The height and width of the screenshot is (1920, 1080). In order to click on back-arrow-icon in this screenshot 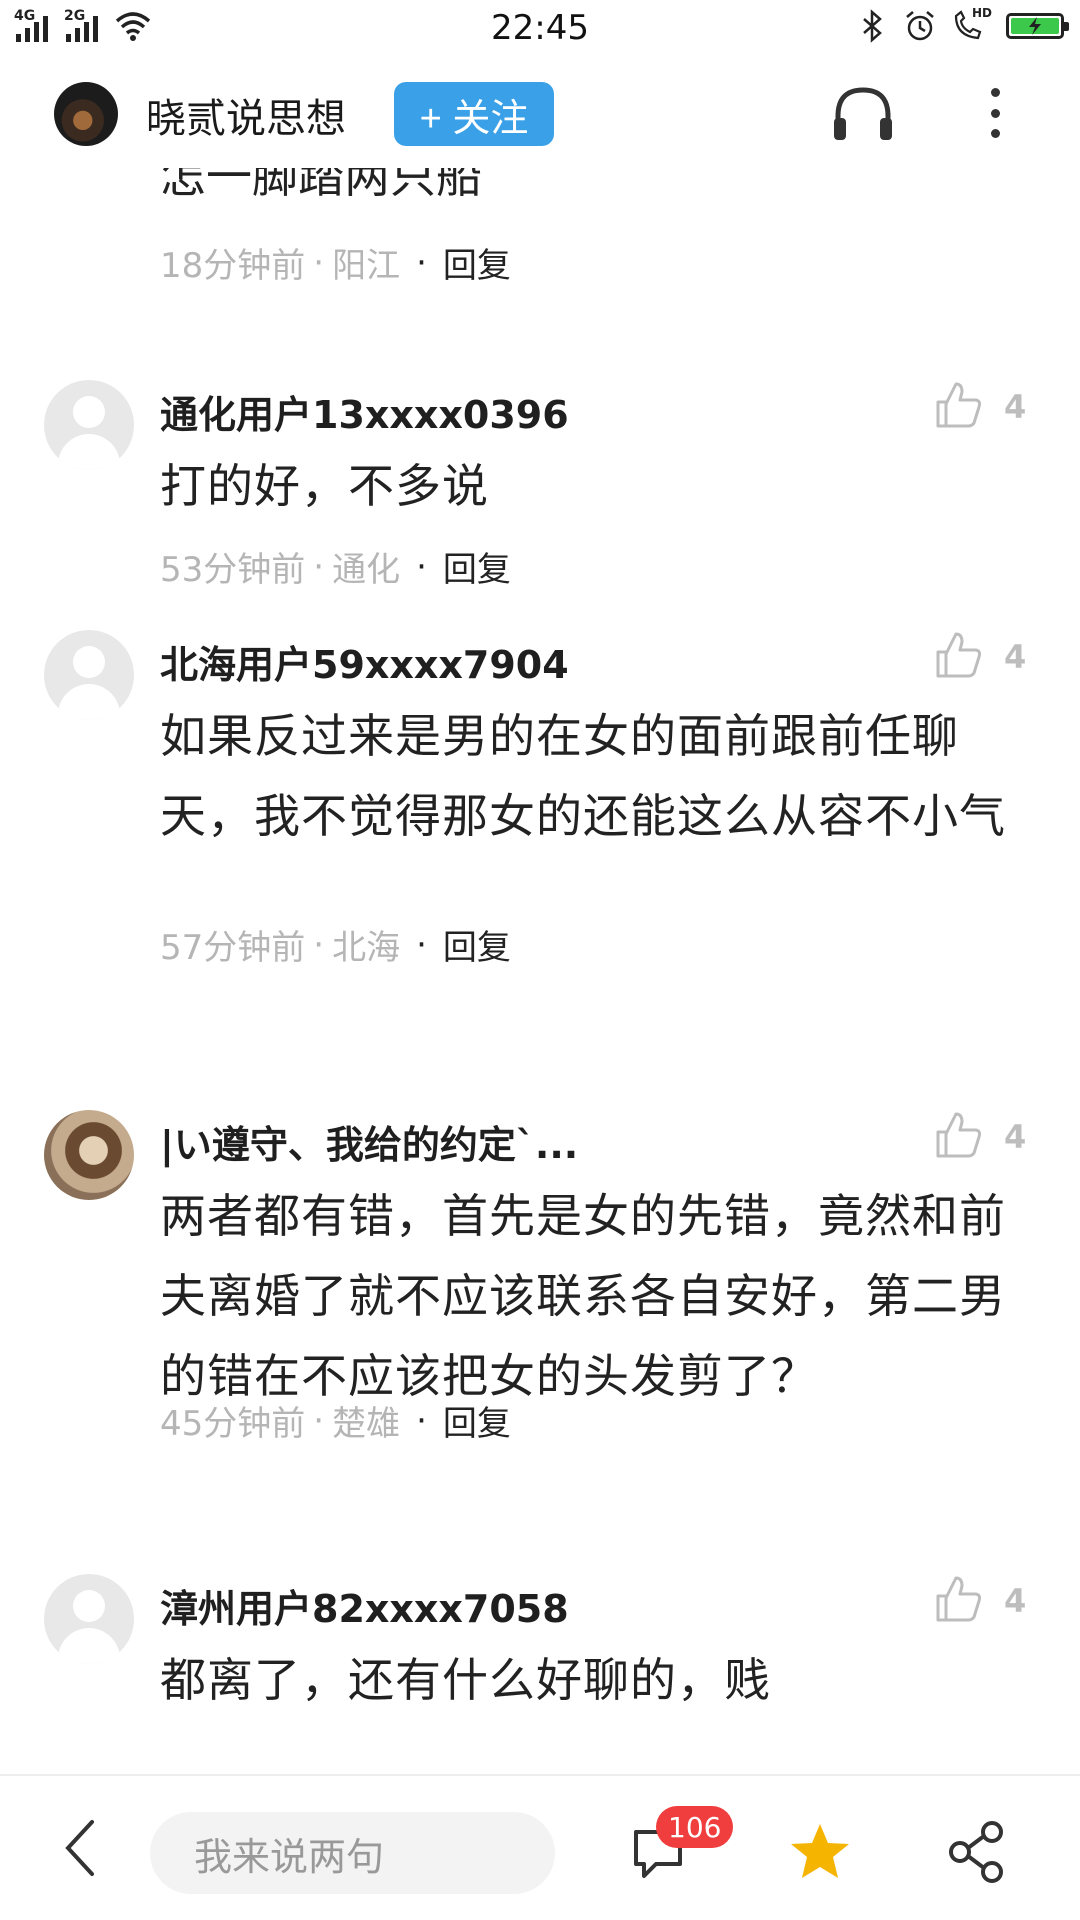, I will do `click(80, 1848)`.